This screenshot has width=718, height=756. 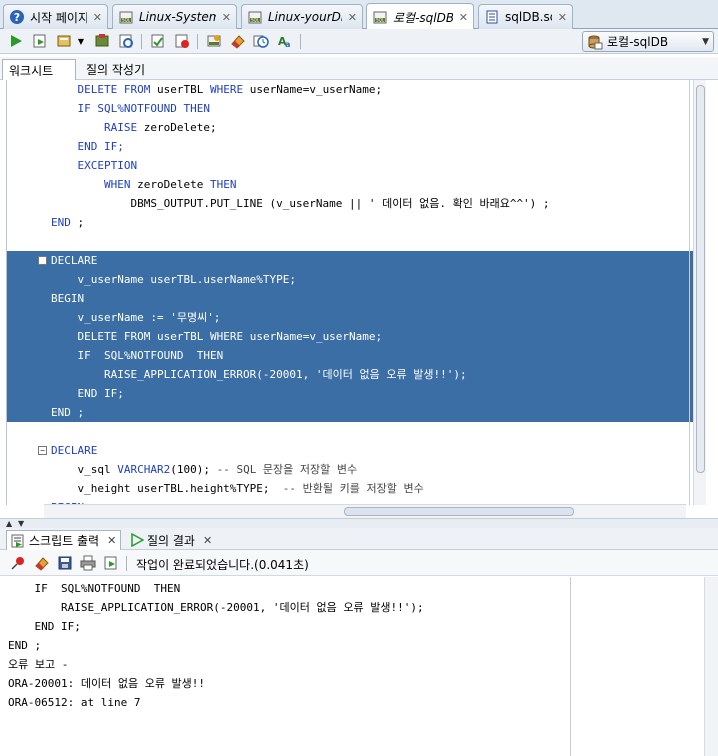 What do you see at coordinates (353, 488) in the screenshot?
I see `code-token: -- 반환될 키를 저장할 변수` at bounding box center [353, 488].